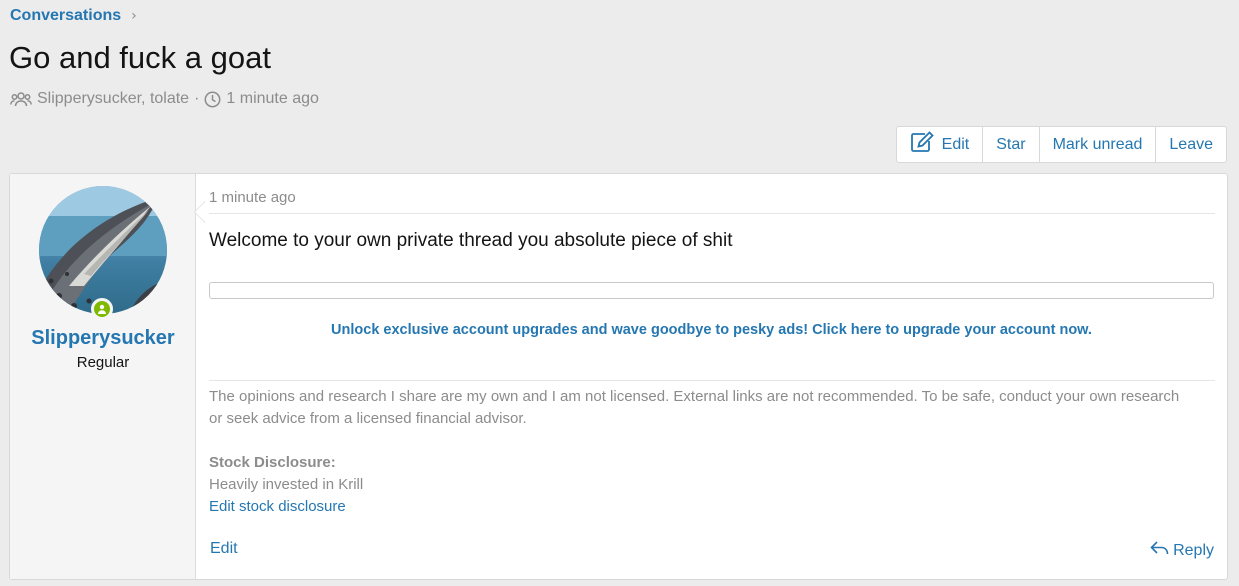 The image size is (1239, 586). What do you see at coordinates (286, 484) in the screenshot?
I see `stock-disclosure-value: Heavily invested in Krill` at bounding box center [286, 484].